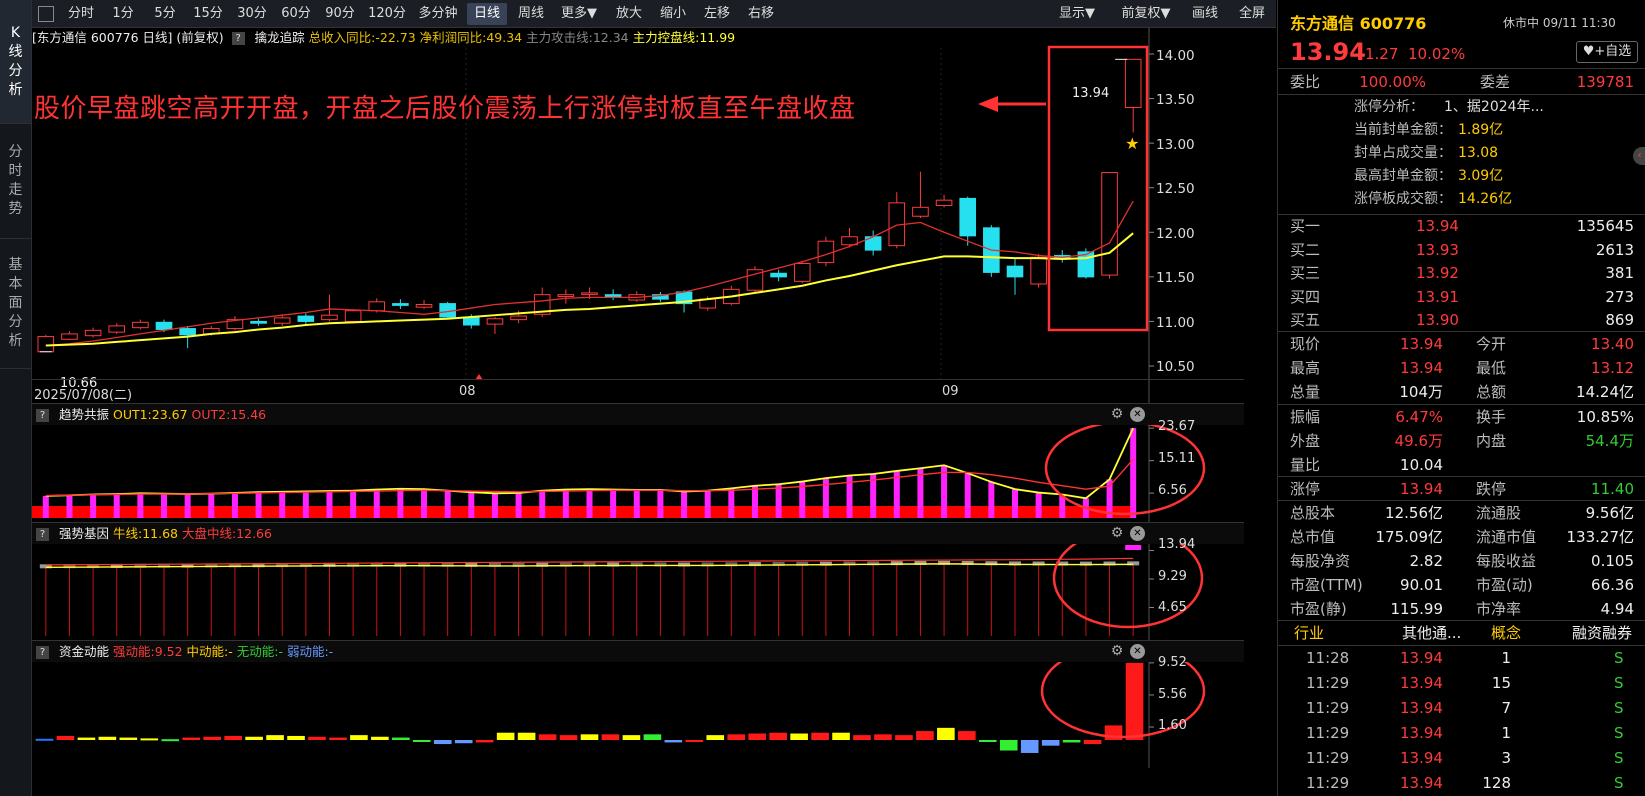  What do you see at coordinates (1461, 297) in the screenshot?
I see `bid-row: 买四 13.91 273` at bounding box center [1461, 297].